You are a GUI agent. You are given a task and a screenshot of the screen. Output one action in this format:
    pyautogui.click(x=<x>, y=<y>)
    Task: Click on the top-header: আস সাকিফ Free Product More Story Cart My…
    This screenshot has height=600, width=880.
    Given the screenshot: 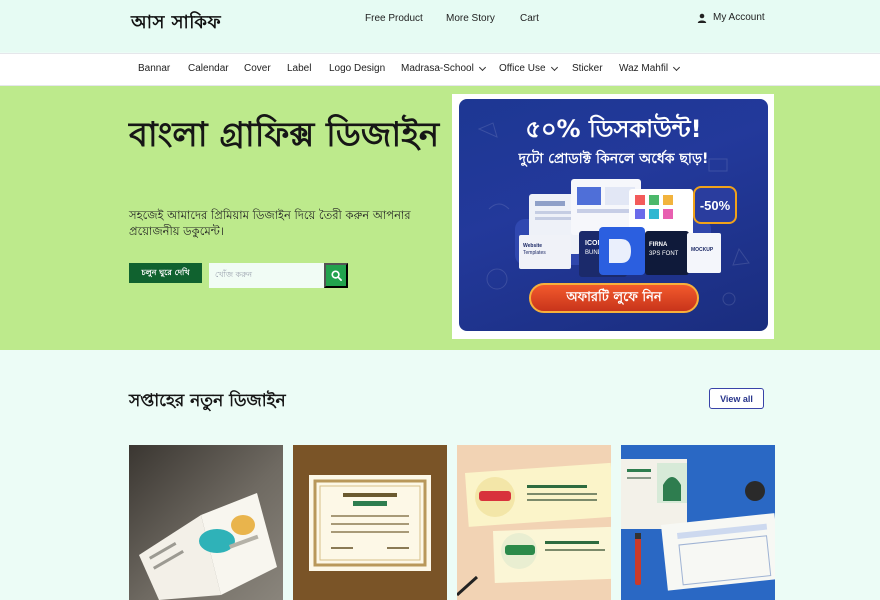 What is the action you would take?
    pyautogui.click(x=440, y=26)
    